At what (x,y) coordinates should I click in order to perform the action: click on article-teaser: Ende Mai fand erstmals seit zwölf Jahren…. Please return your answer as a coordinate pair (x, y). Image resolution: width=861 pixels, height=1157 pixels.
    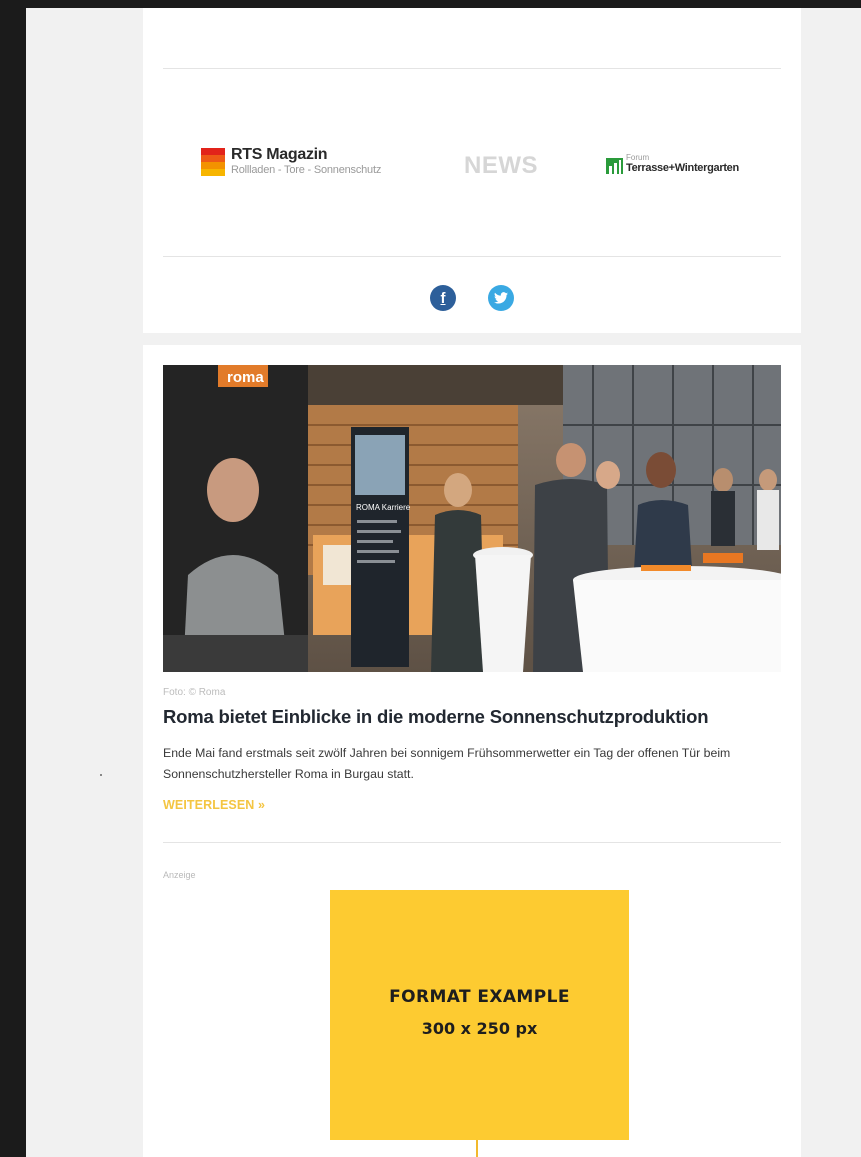
    Looking at the image, I should click on (447, 763).